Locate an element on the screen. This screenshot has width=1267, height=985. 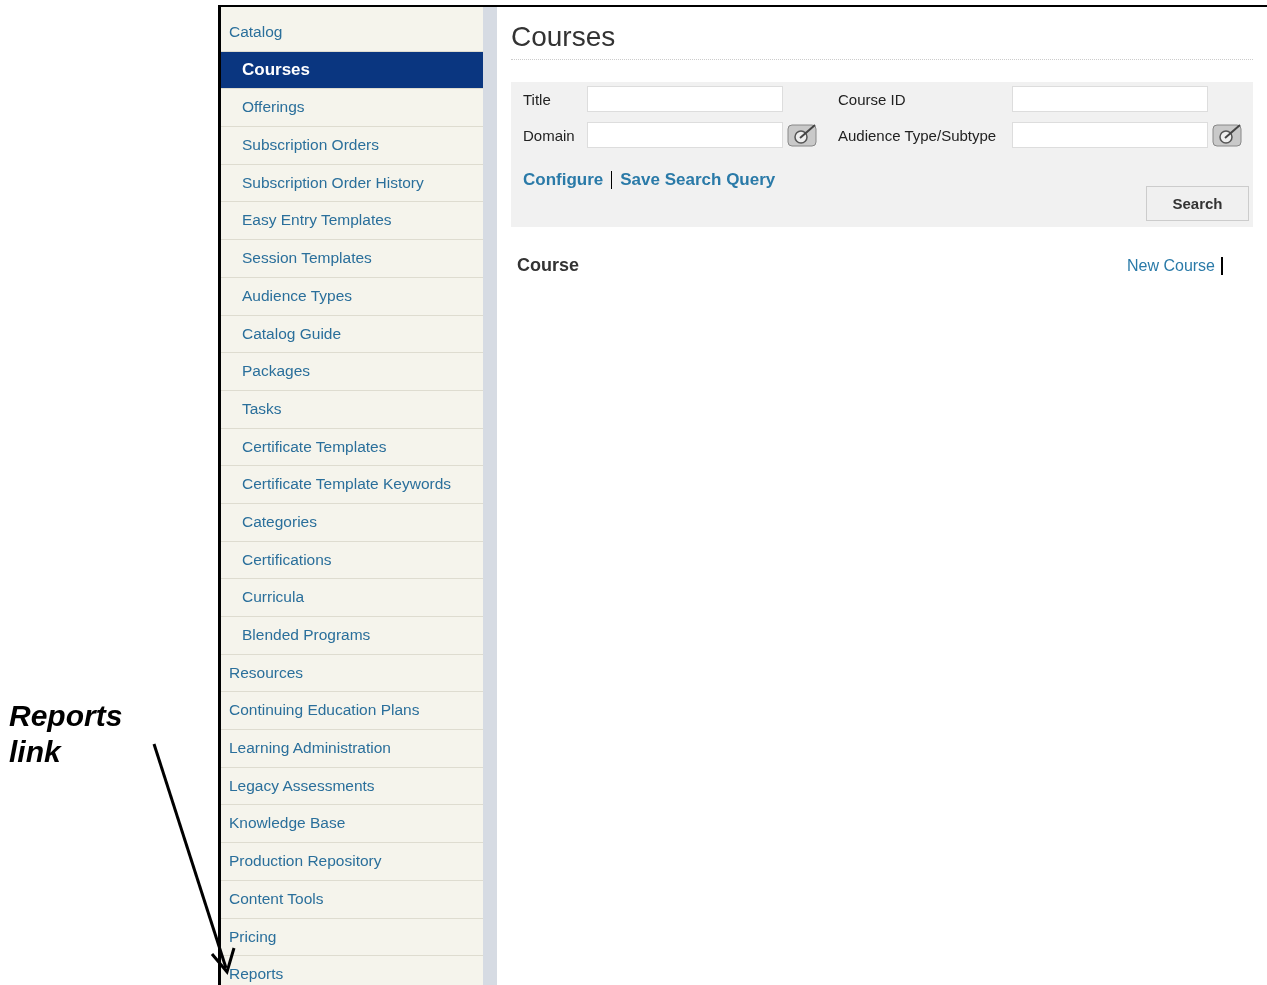
field-label: Domain is located at coordinates (549, 135).